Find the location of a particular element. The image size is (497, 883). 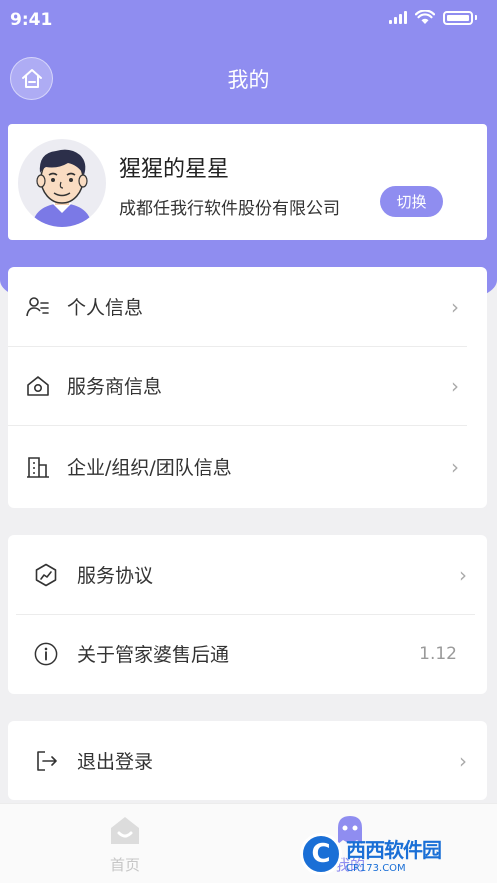

wifi-icon is located at coordinates (425, 17).